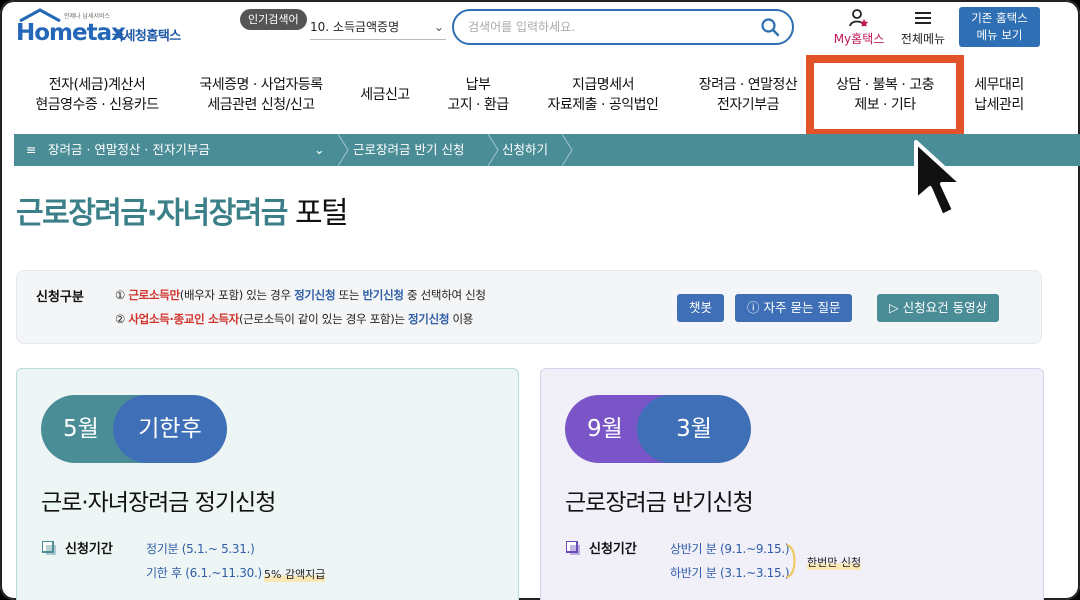  Describe the element at coordinates (355, 27) in the screenshot. I see `popular-search-value: 10. 소득금액증명` at that location.